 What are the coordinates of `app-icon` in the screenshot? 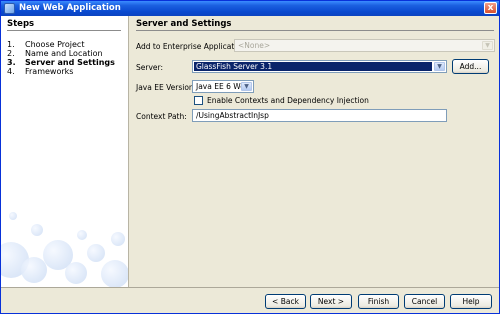 It's located at (9, 8).